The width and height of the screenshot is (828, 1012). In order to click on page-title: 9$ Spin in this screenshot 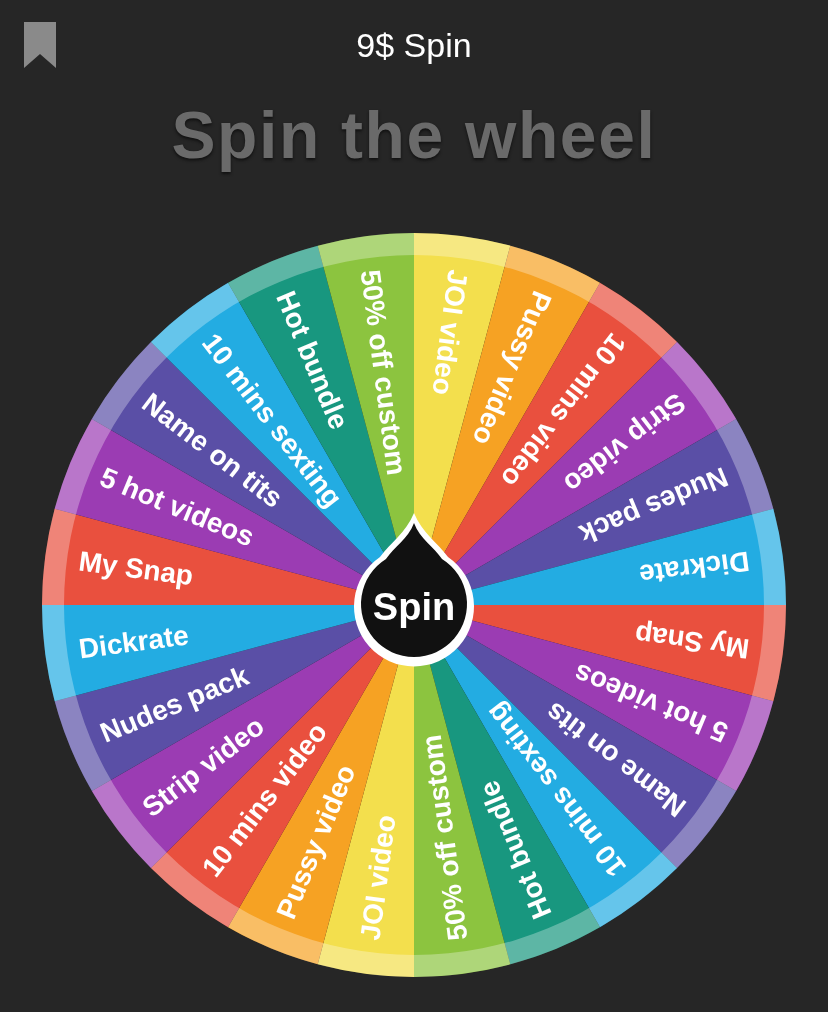, I will do `click(414, 45)`.